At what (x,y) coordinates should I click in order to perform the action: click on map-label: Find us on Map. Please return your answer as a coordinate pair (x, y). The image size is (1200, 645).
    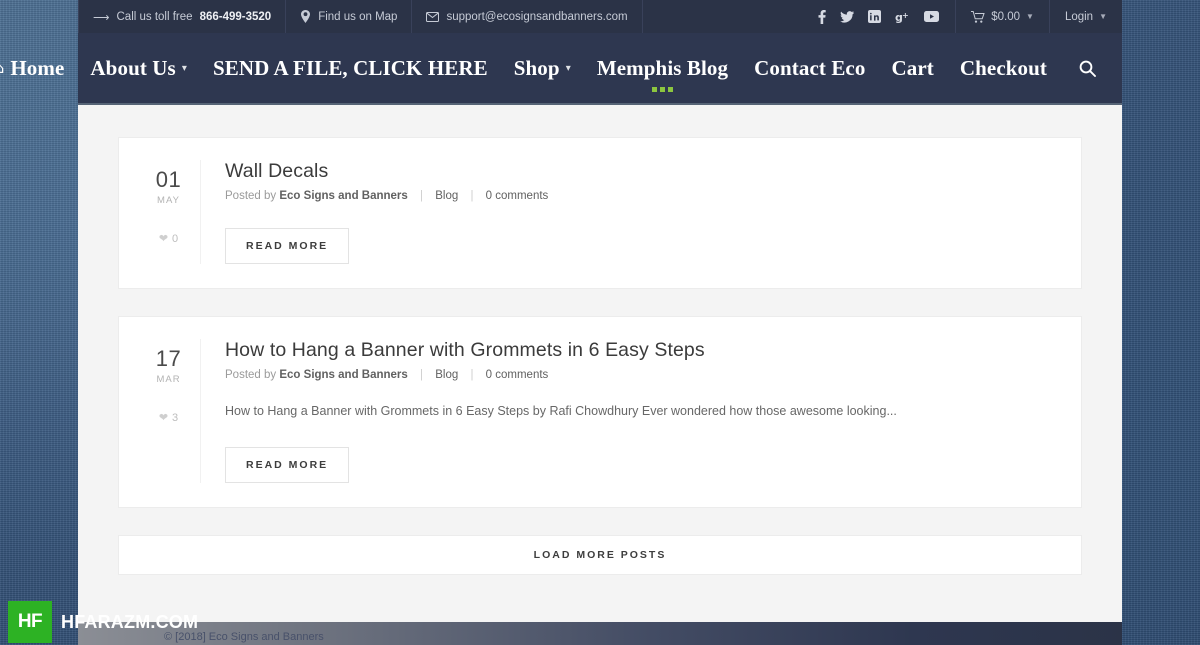
    Looking at the image, I should click on (358, 16).